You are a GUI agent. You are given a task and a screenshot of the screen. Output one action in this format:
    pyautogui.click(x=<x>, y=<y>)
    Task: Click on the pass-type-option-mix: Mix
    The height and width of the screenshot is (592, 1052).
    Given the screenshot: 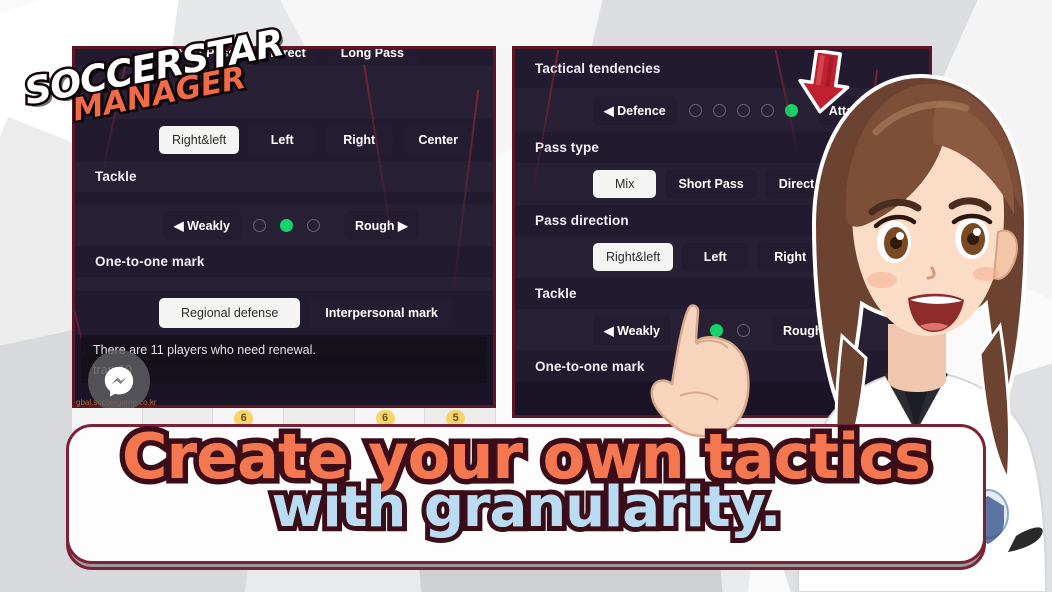 What is the action you would take?
    pyautogui.click(x=625, y=184)
    